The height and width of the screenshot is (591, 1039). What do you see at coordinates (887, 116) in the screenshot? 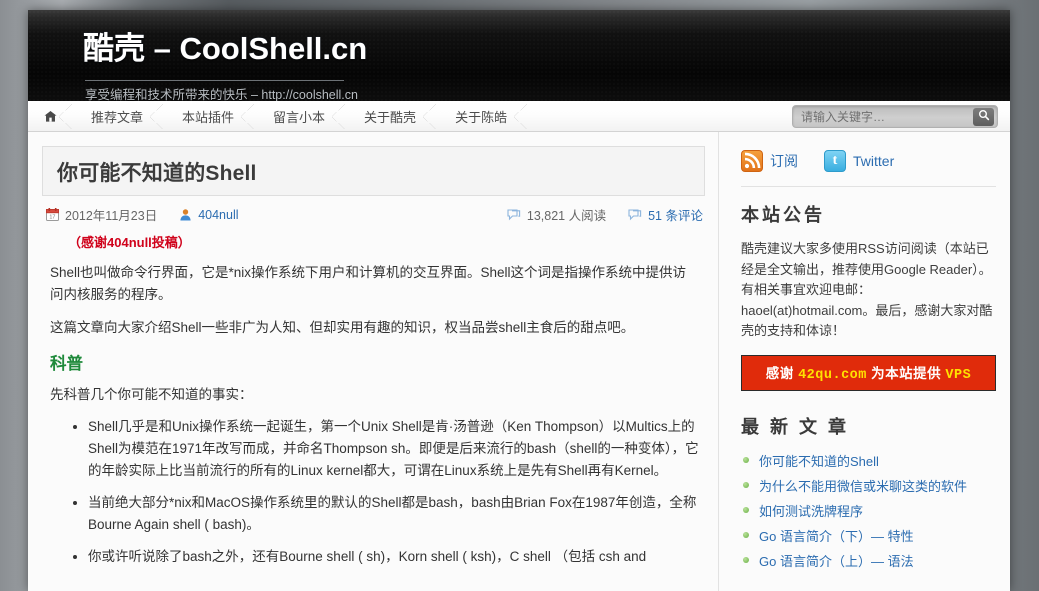
I see `search-input` at bounding box center [887, 116].